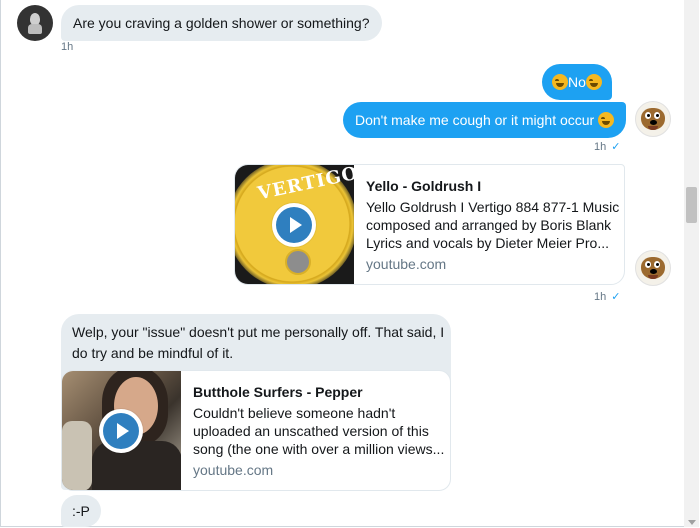 This screenshot has width=700, height=528. I want to click on user-avatar-icon, so click(35, 23).